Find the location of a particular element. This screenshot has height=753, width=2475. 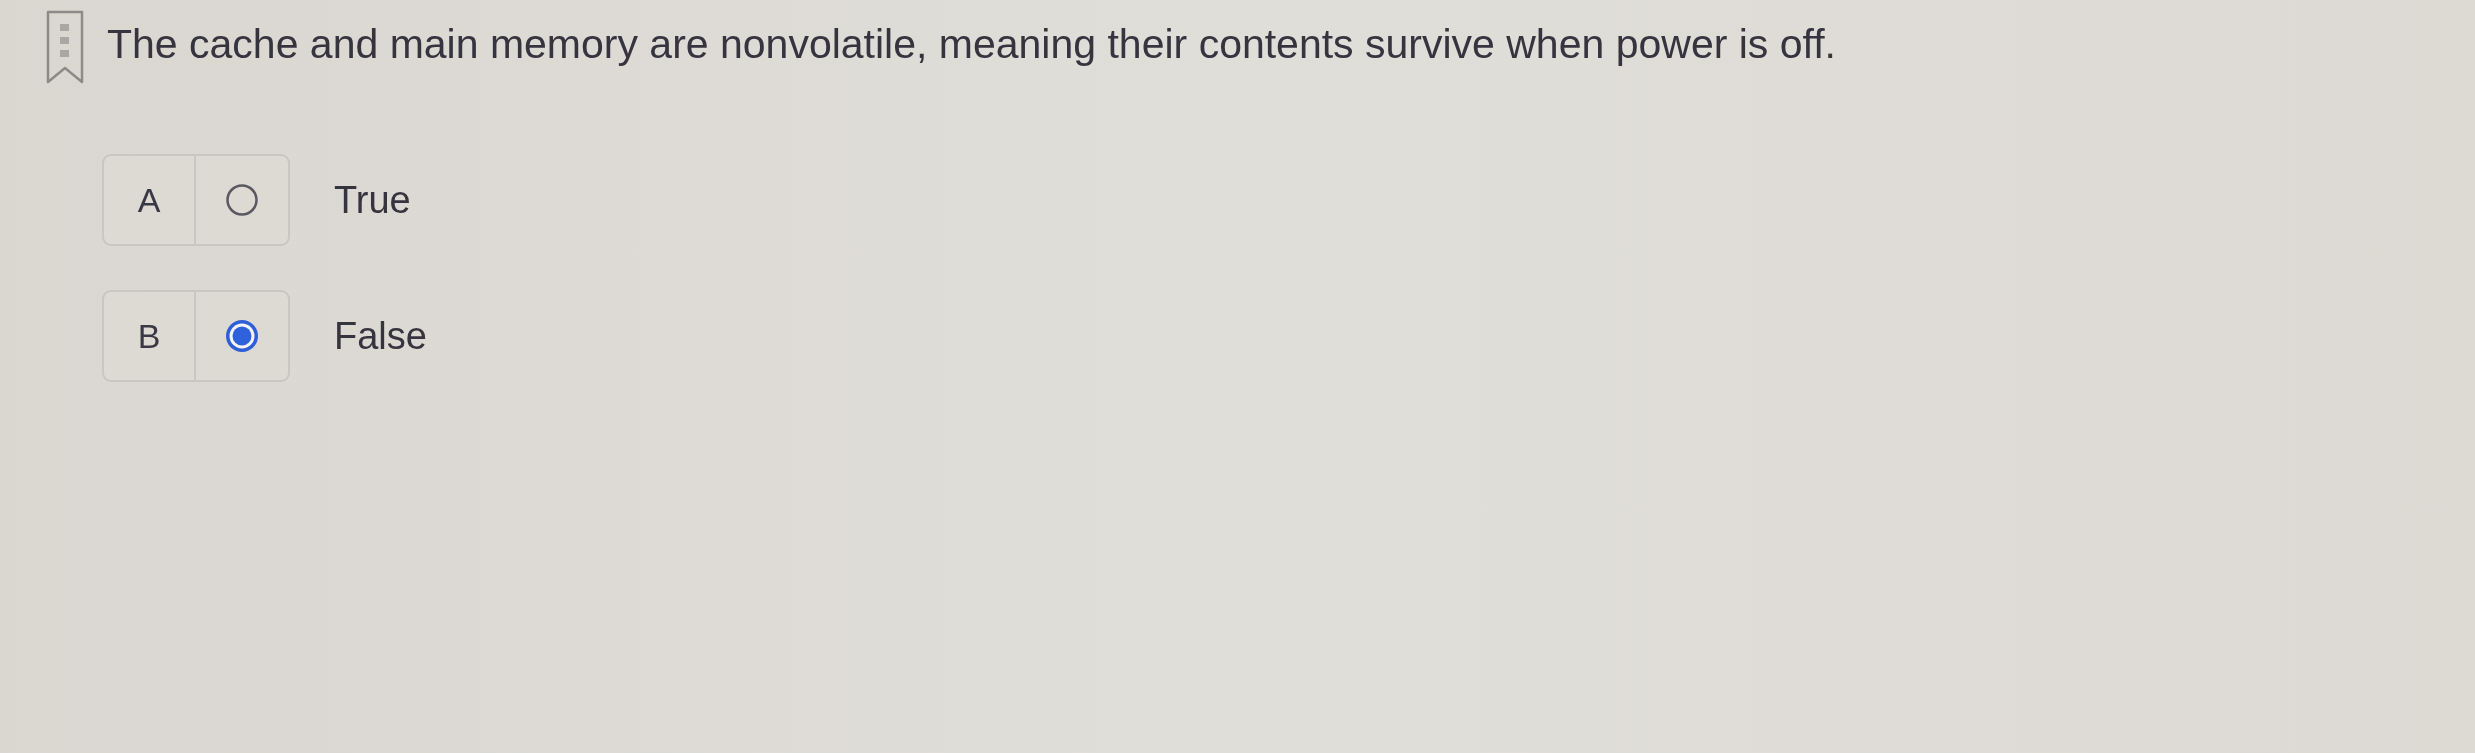

option-label: False is located at coordinates (380, 336).